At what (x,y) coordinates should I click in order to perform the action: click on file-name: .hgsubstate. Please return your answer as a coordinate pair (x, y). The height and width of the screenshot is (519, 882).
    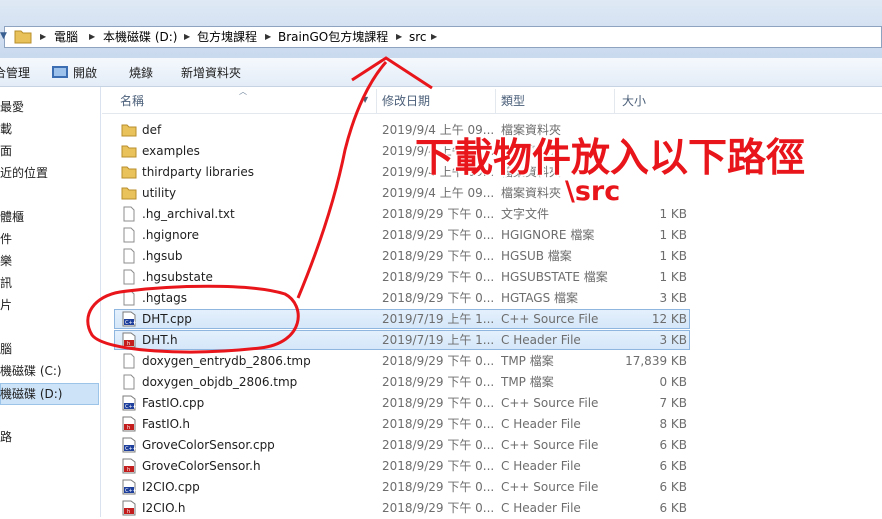
    Looking at the image, I should click on (177, 277).